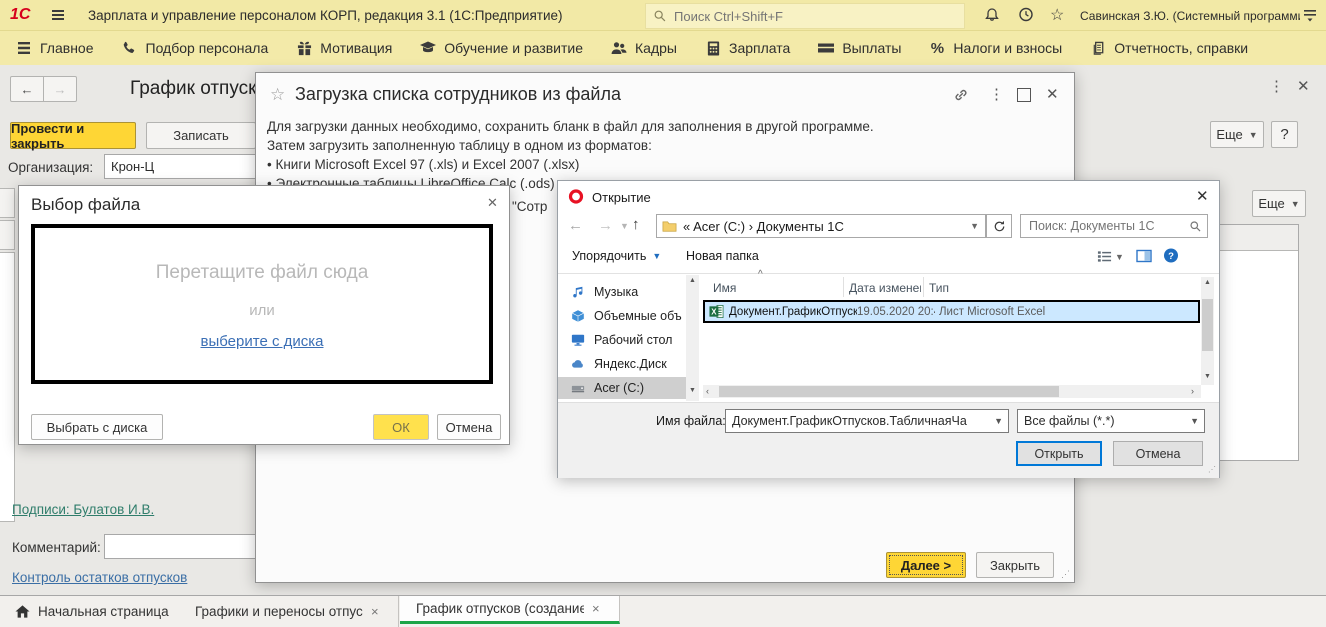  What do you see at coordinates (605, 225) in the screenshot?
I see `forward-icon: →` at bounding box center [605, 225].